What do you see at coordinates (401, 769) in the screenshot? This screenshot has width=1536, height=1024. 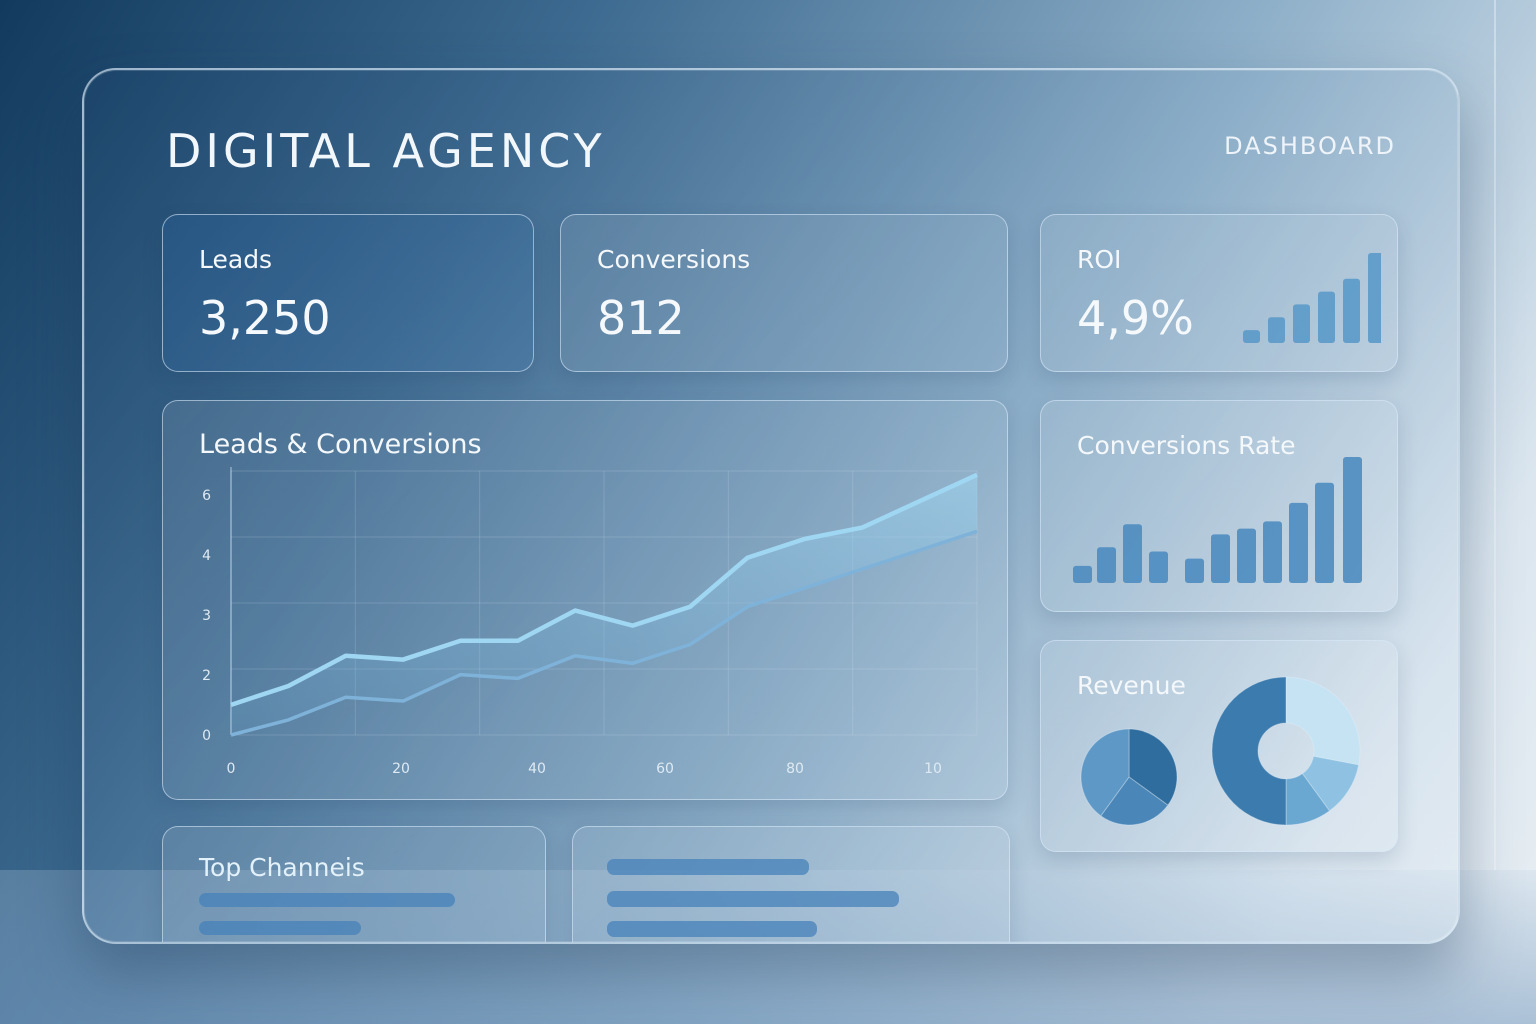 I see `x-tick-label: 20` at bounding box center [401, 769].